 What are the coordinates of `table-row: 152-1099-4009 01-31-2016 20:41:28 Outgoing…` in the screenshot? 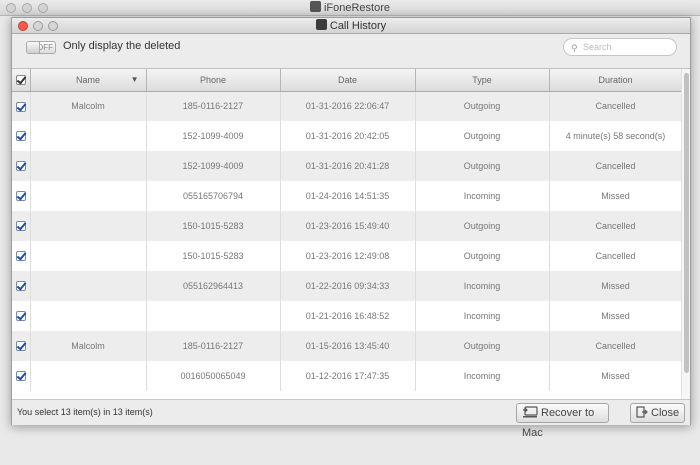 It's located at (347, 166).